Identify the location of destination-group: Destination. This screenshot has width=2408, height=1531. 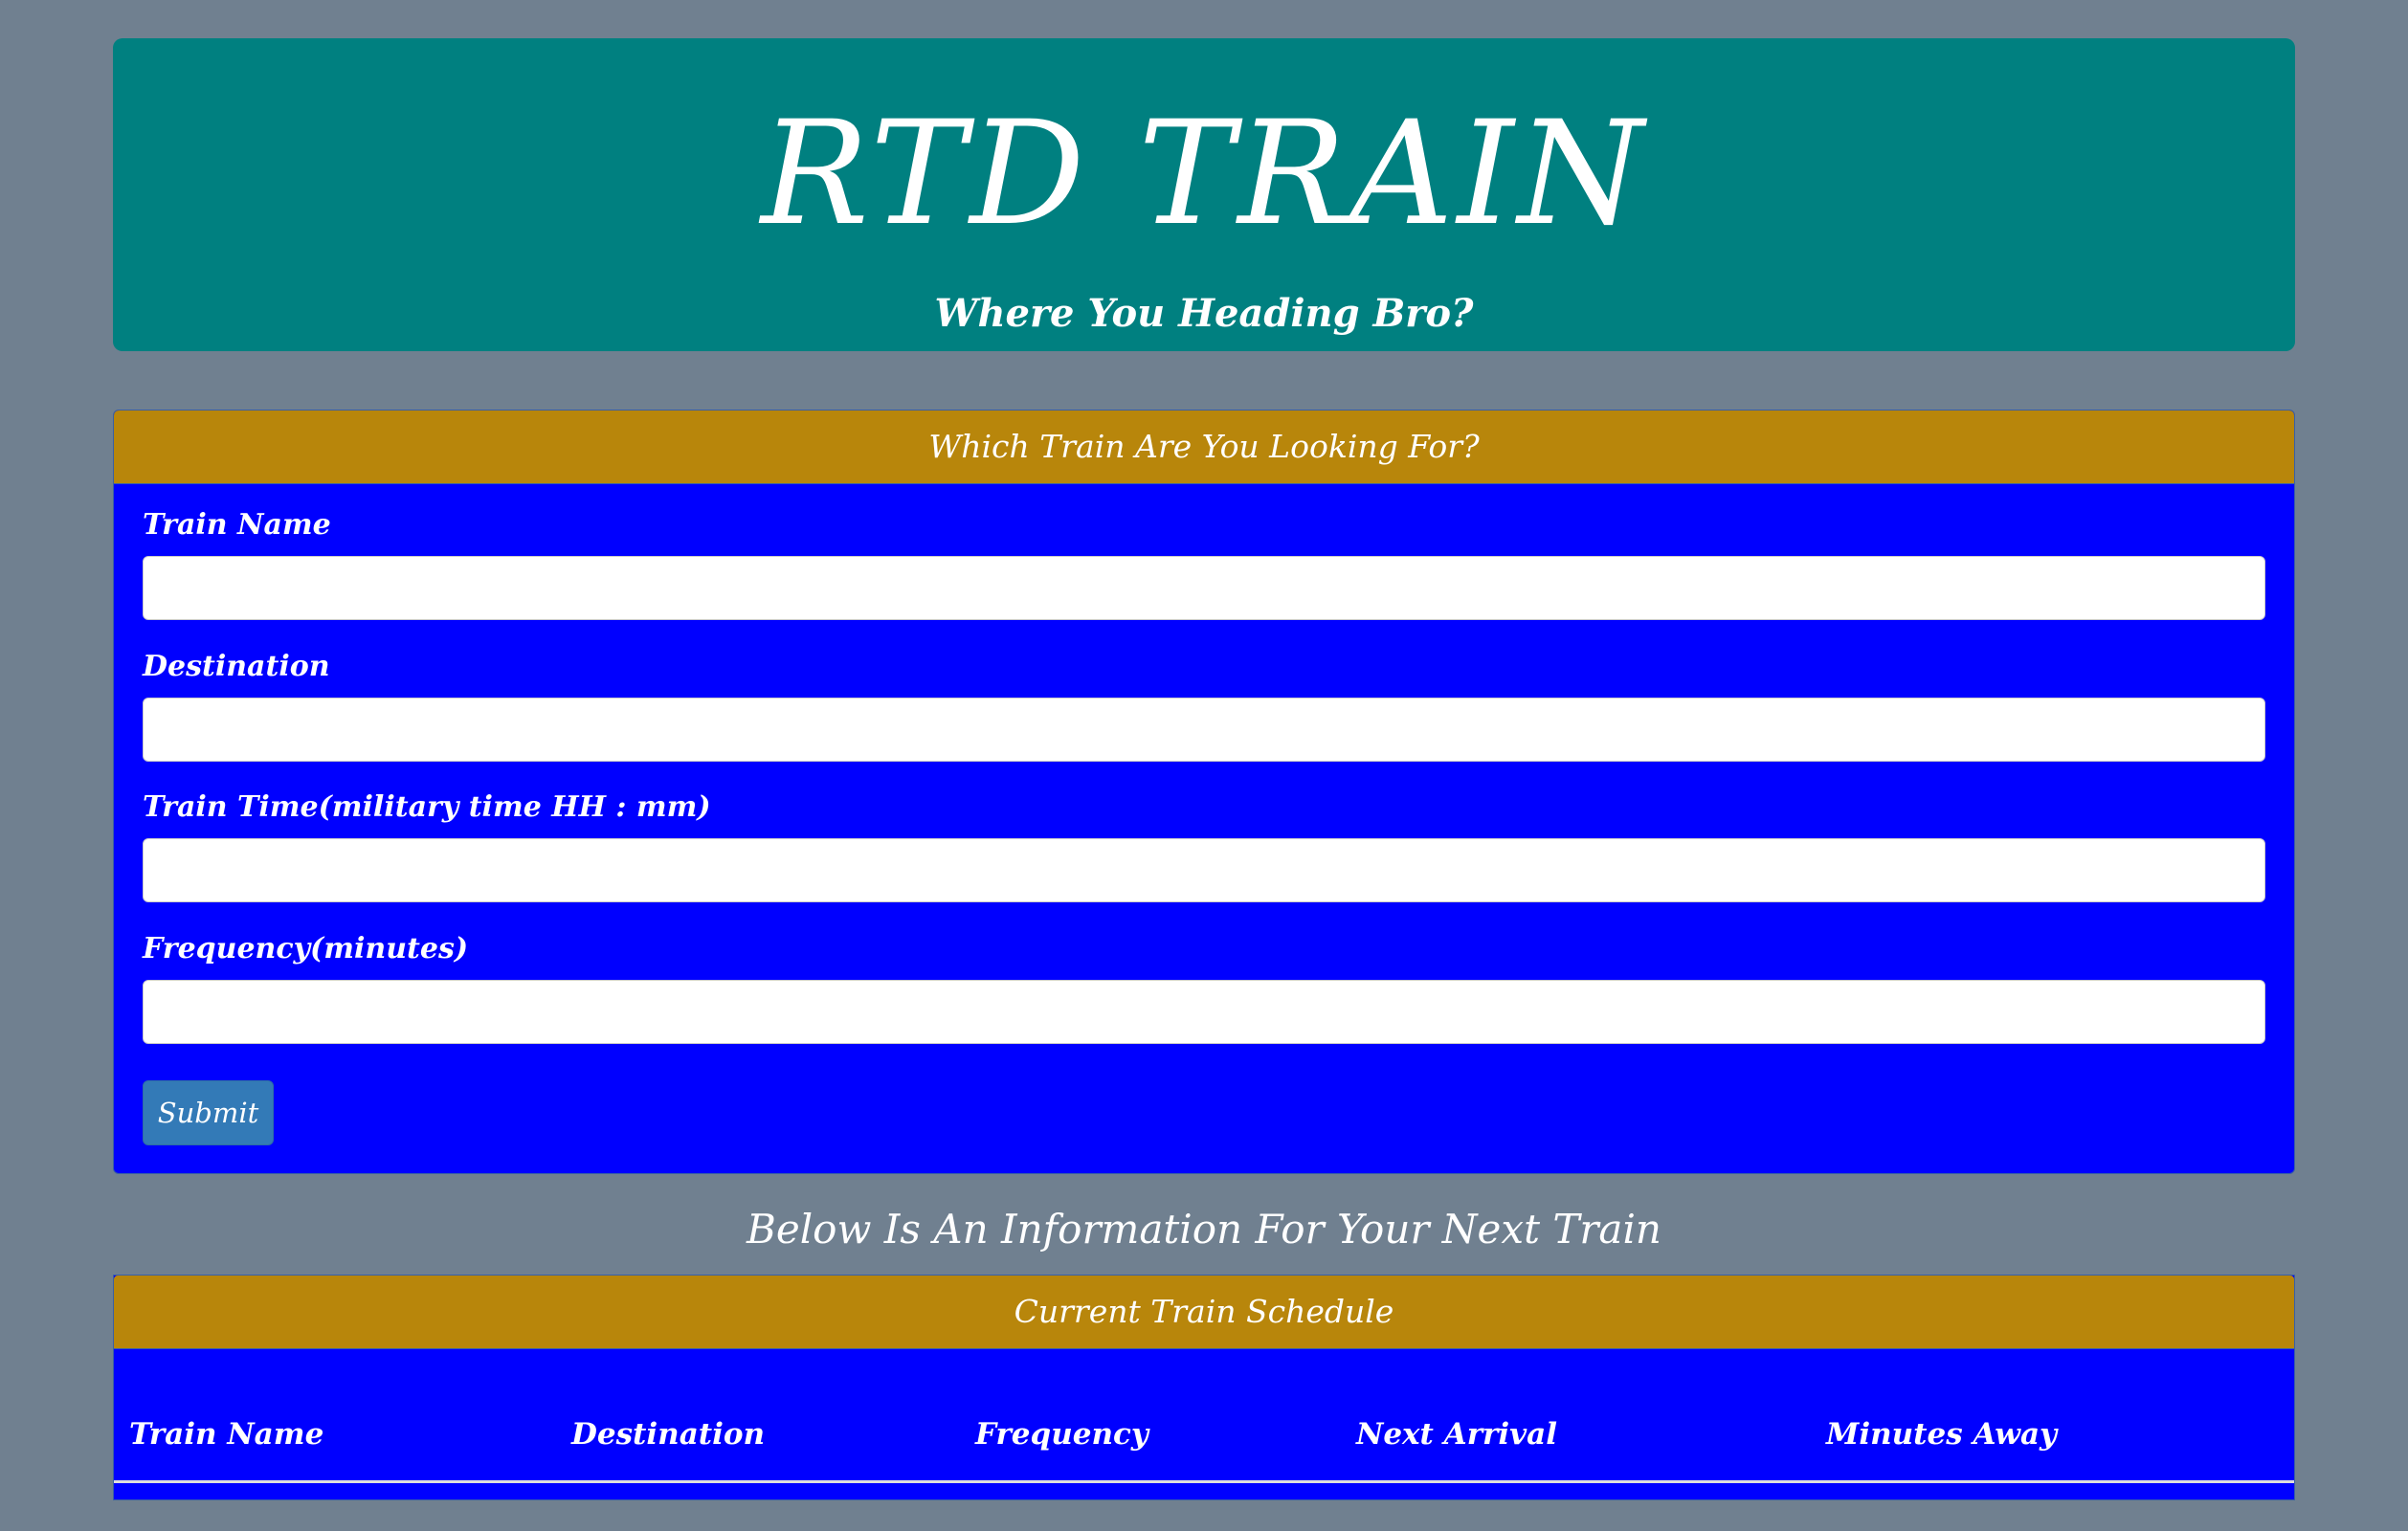
(1204, 705).